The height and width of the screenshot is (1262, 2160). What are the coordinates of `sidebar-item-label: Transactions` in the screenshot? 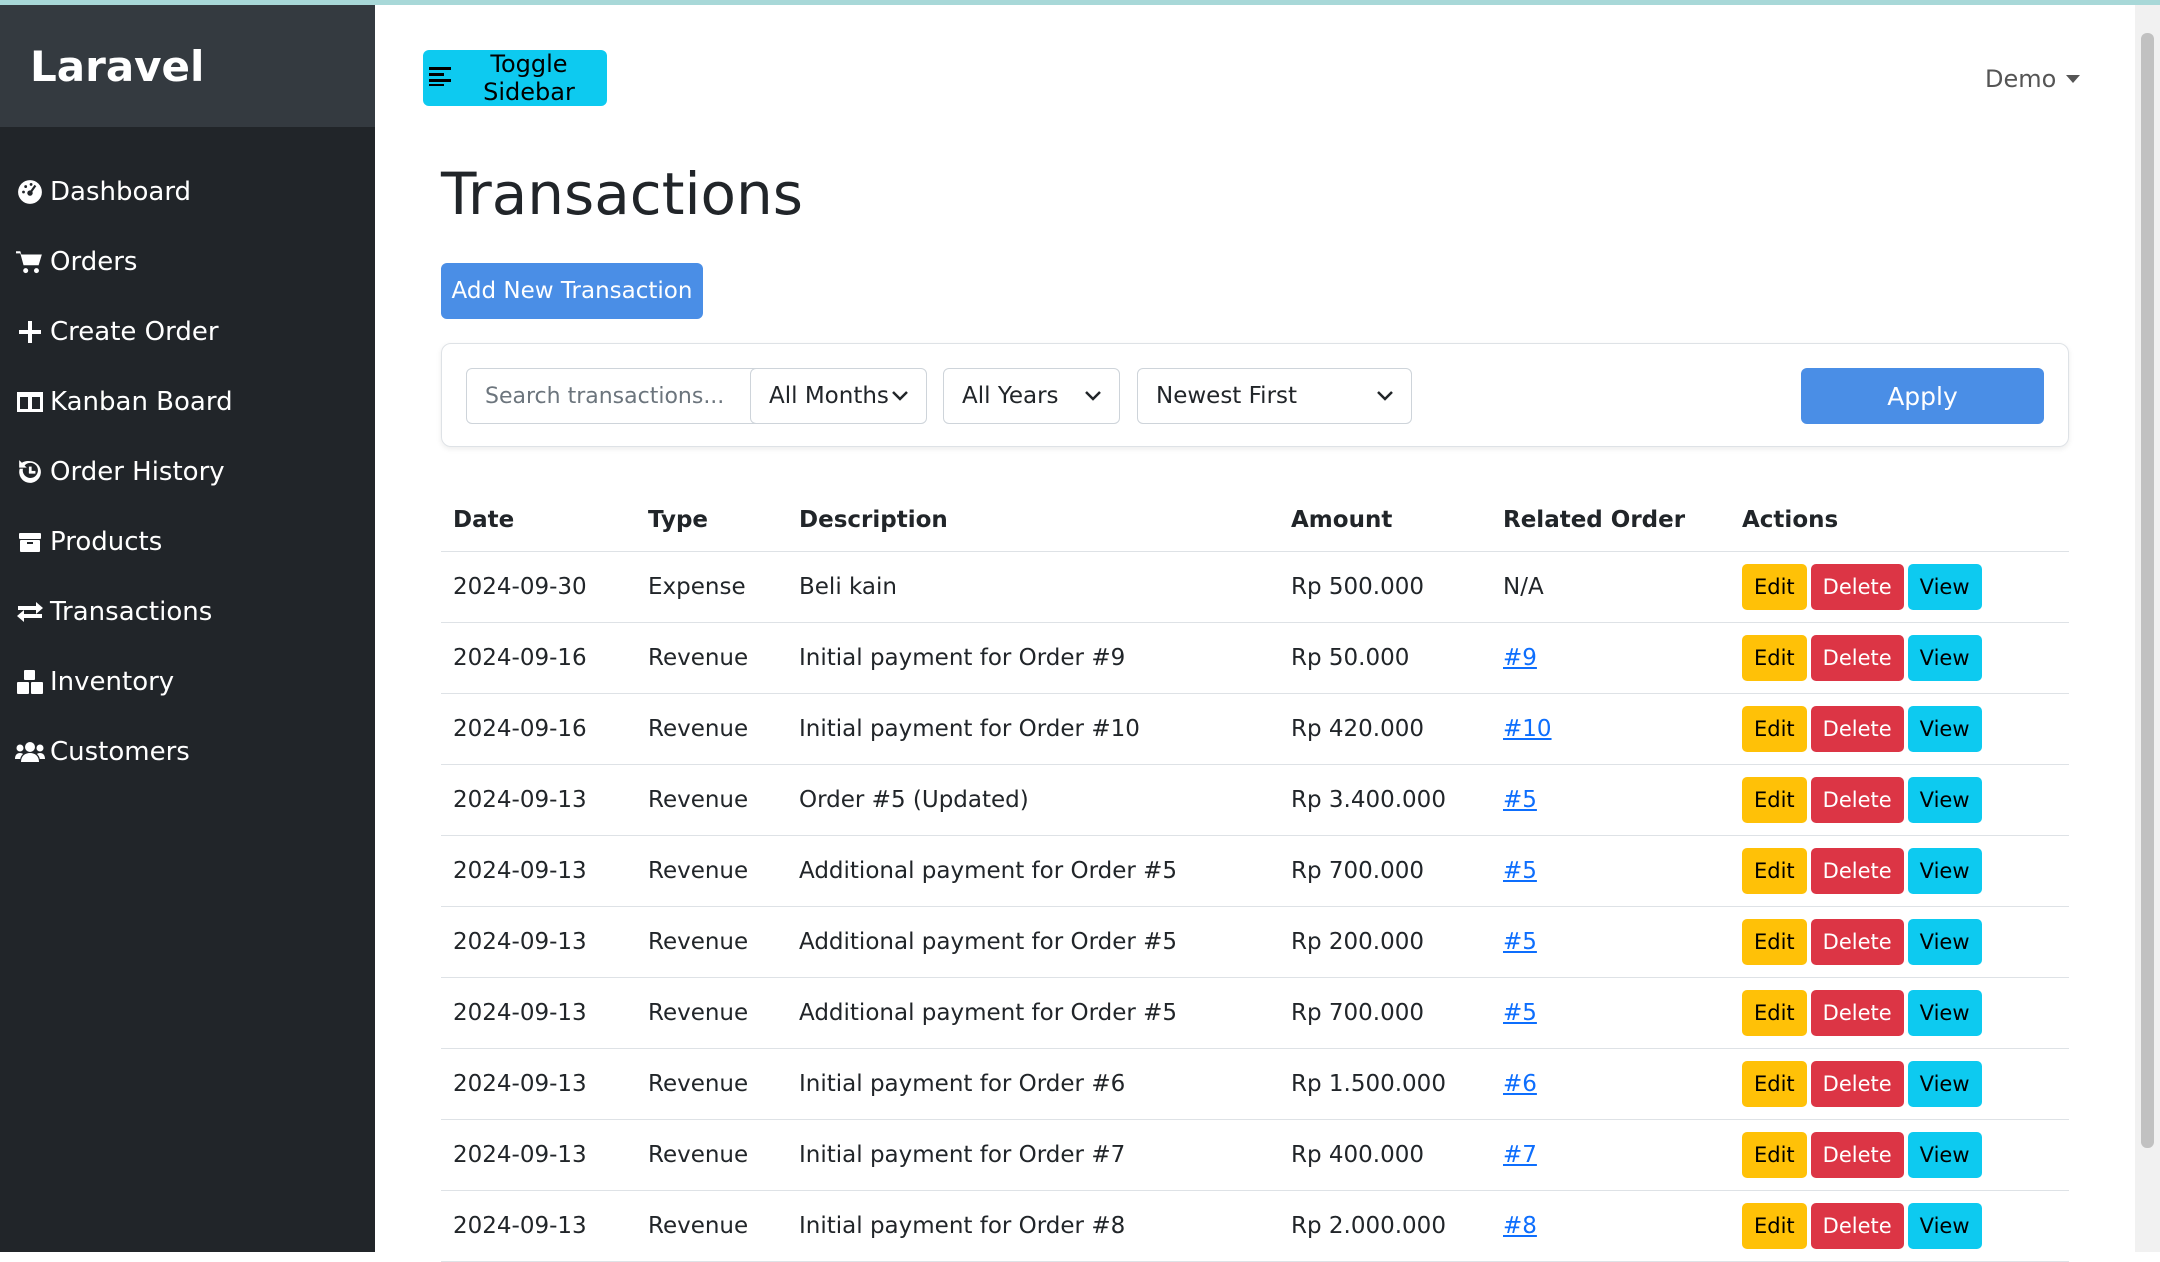 It's located at (131, 612).